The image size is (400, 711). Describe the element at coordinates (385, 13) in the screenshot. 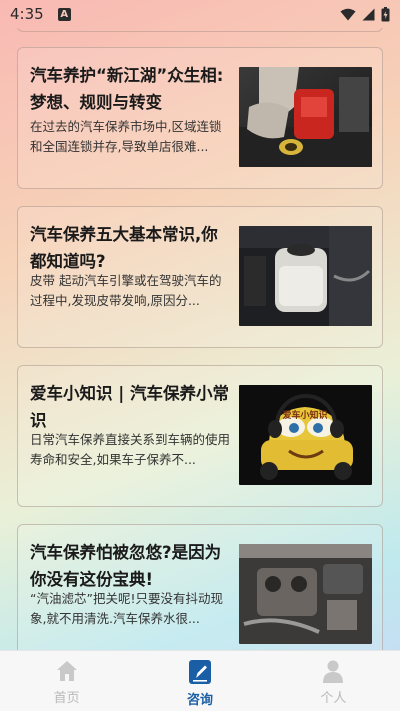

I see `battery-icon` at that location.